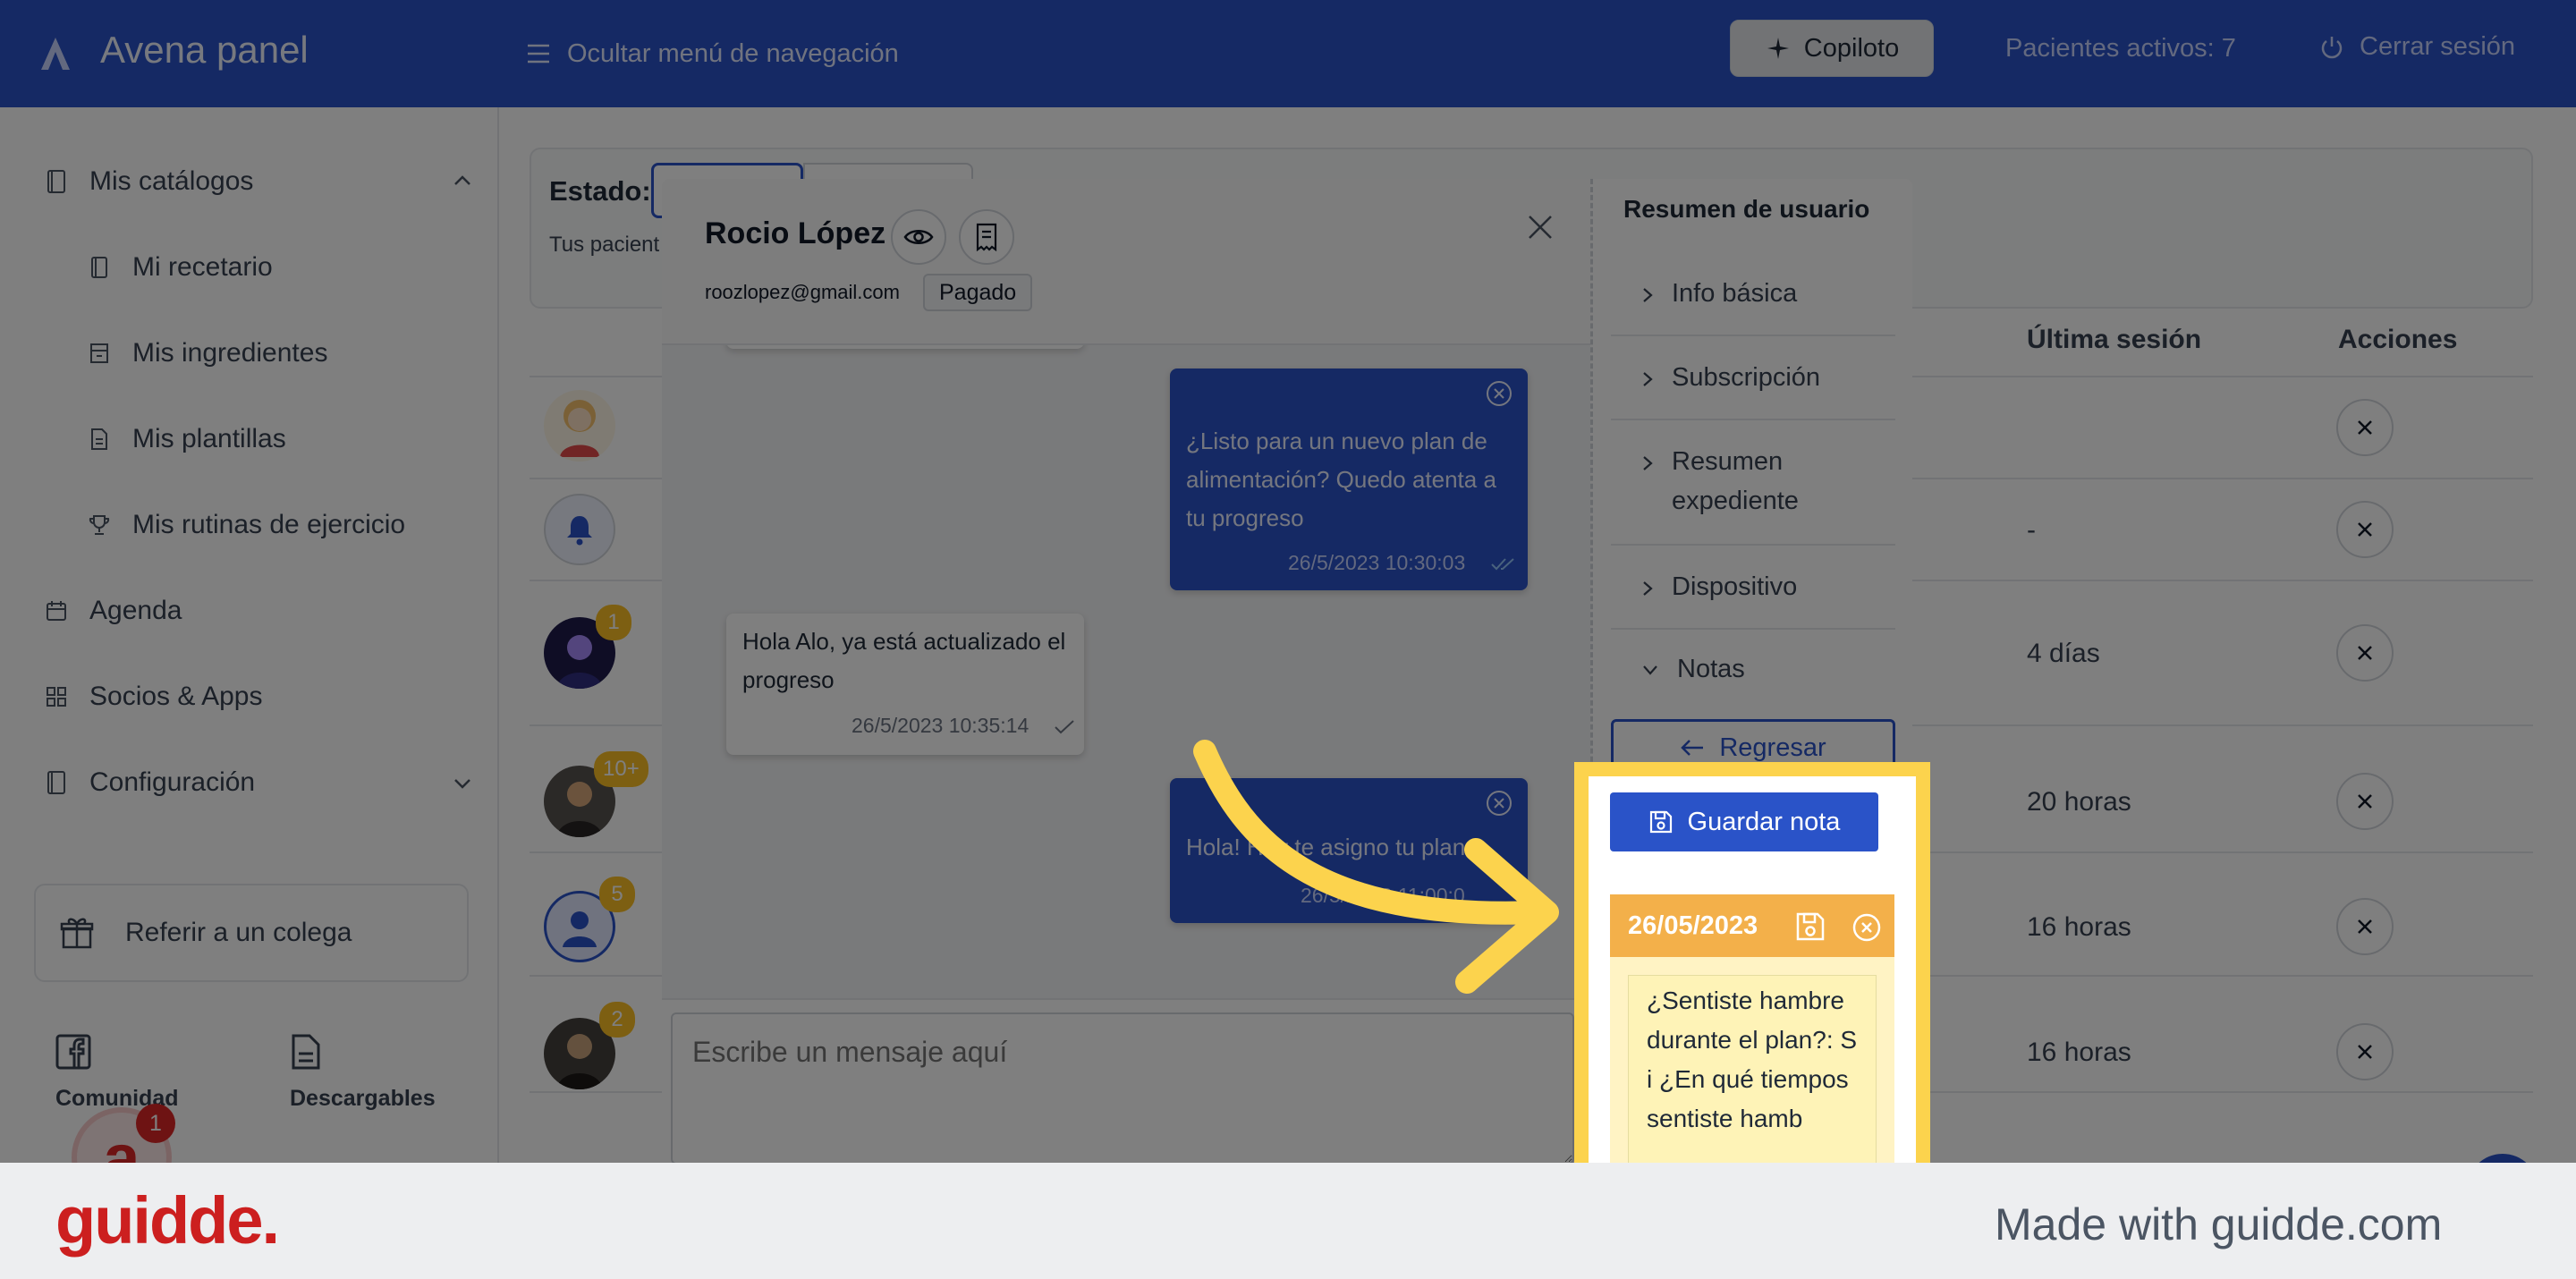 This screenshot has height=1279, width=2576. What do you see at coordinates (1693, 926) in the screenshot?
I see `note-date: 26/05/2023` at bounding box center [1693, 926].